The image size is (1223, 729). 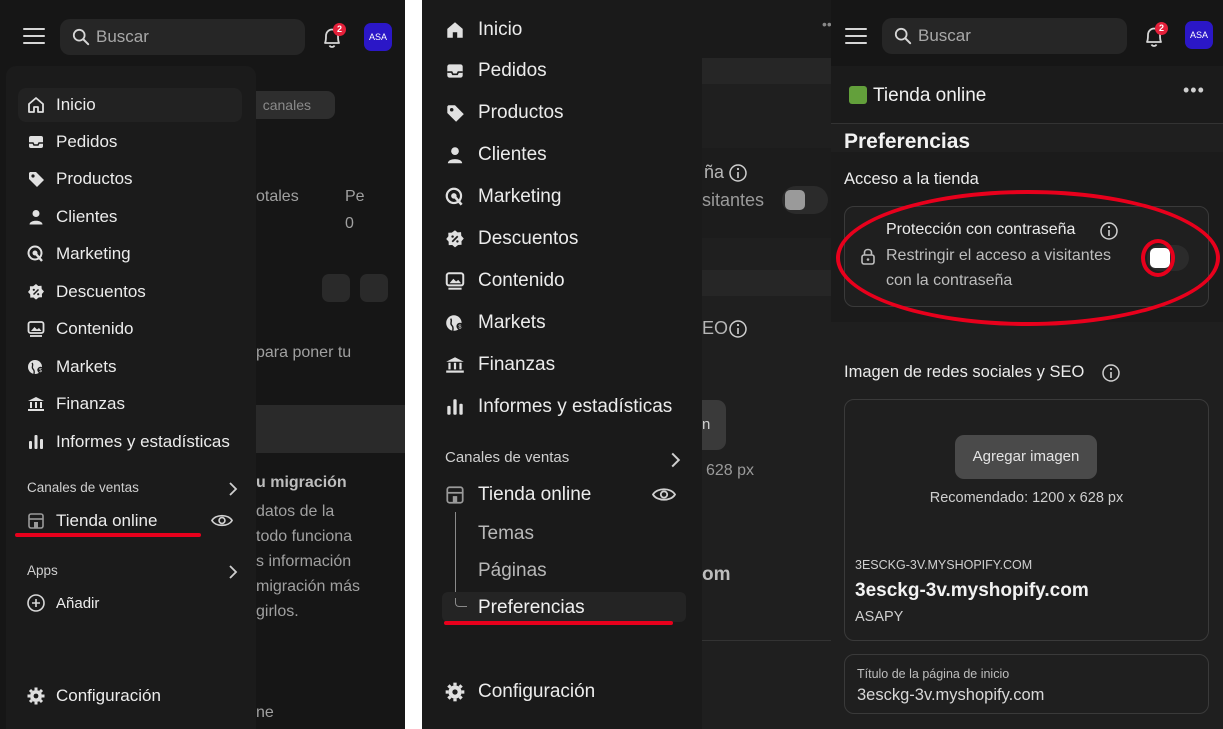 I want to click on nav-label: Pedidos, so click(x=512, y=70).